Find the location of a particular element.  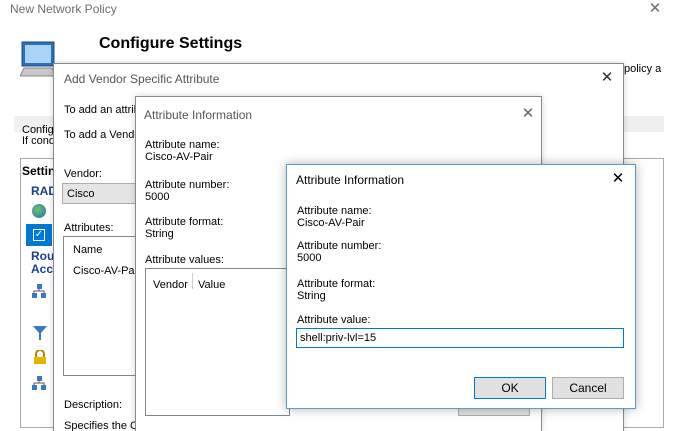

filter-icon is located at coordinates (40, 333).